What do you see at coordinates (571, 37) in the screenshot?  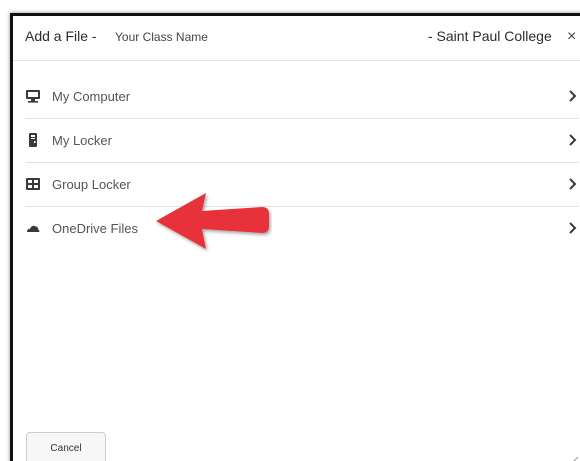 I see `close-icon: ×` at bounding box center [571, 37].